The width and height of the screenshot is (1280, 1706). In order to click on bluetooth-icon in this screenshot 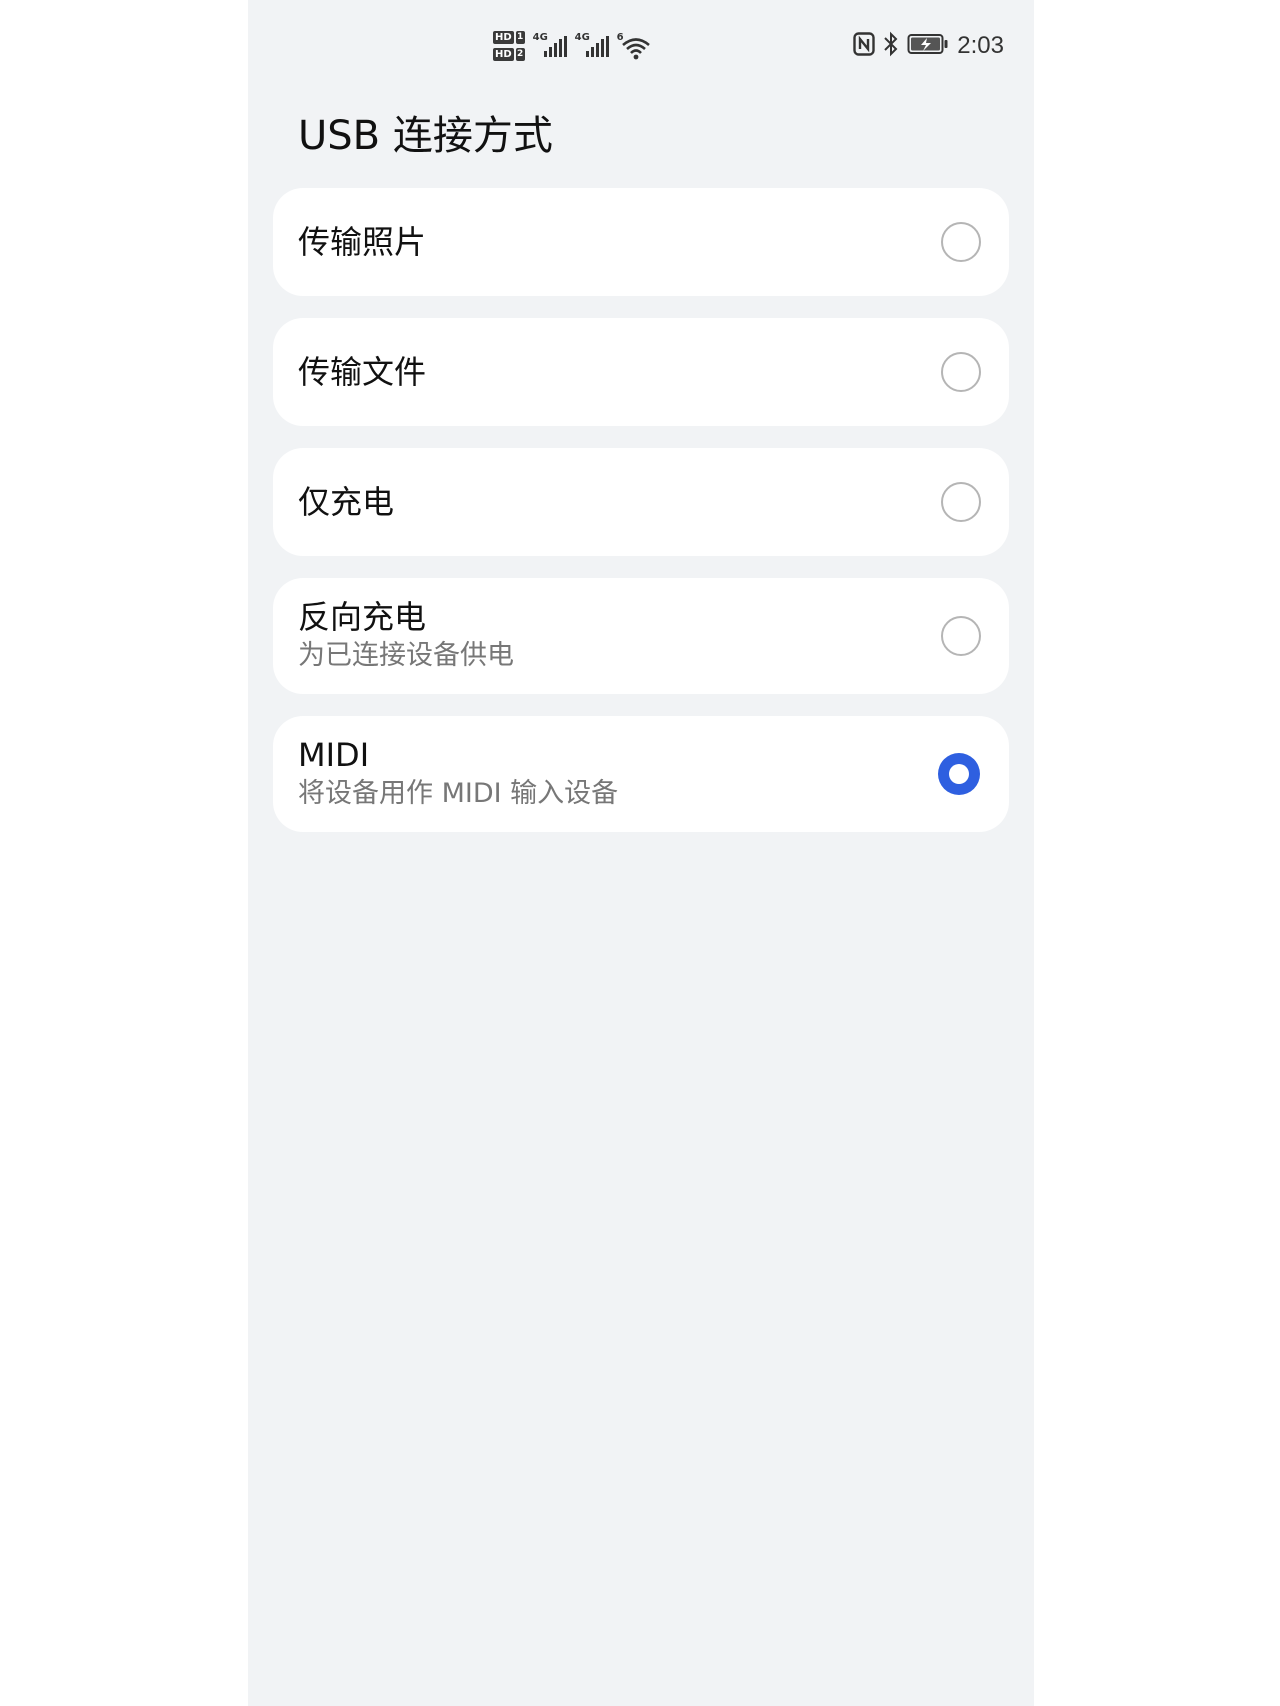, I will do `click(891, 46)`.